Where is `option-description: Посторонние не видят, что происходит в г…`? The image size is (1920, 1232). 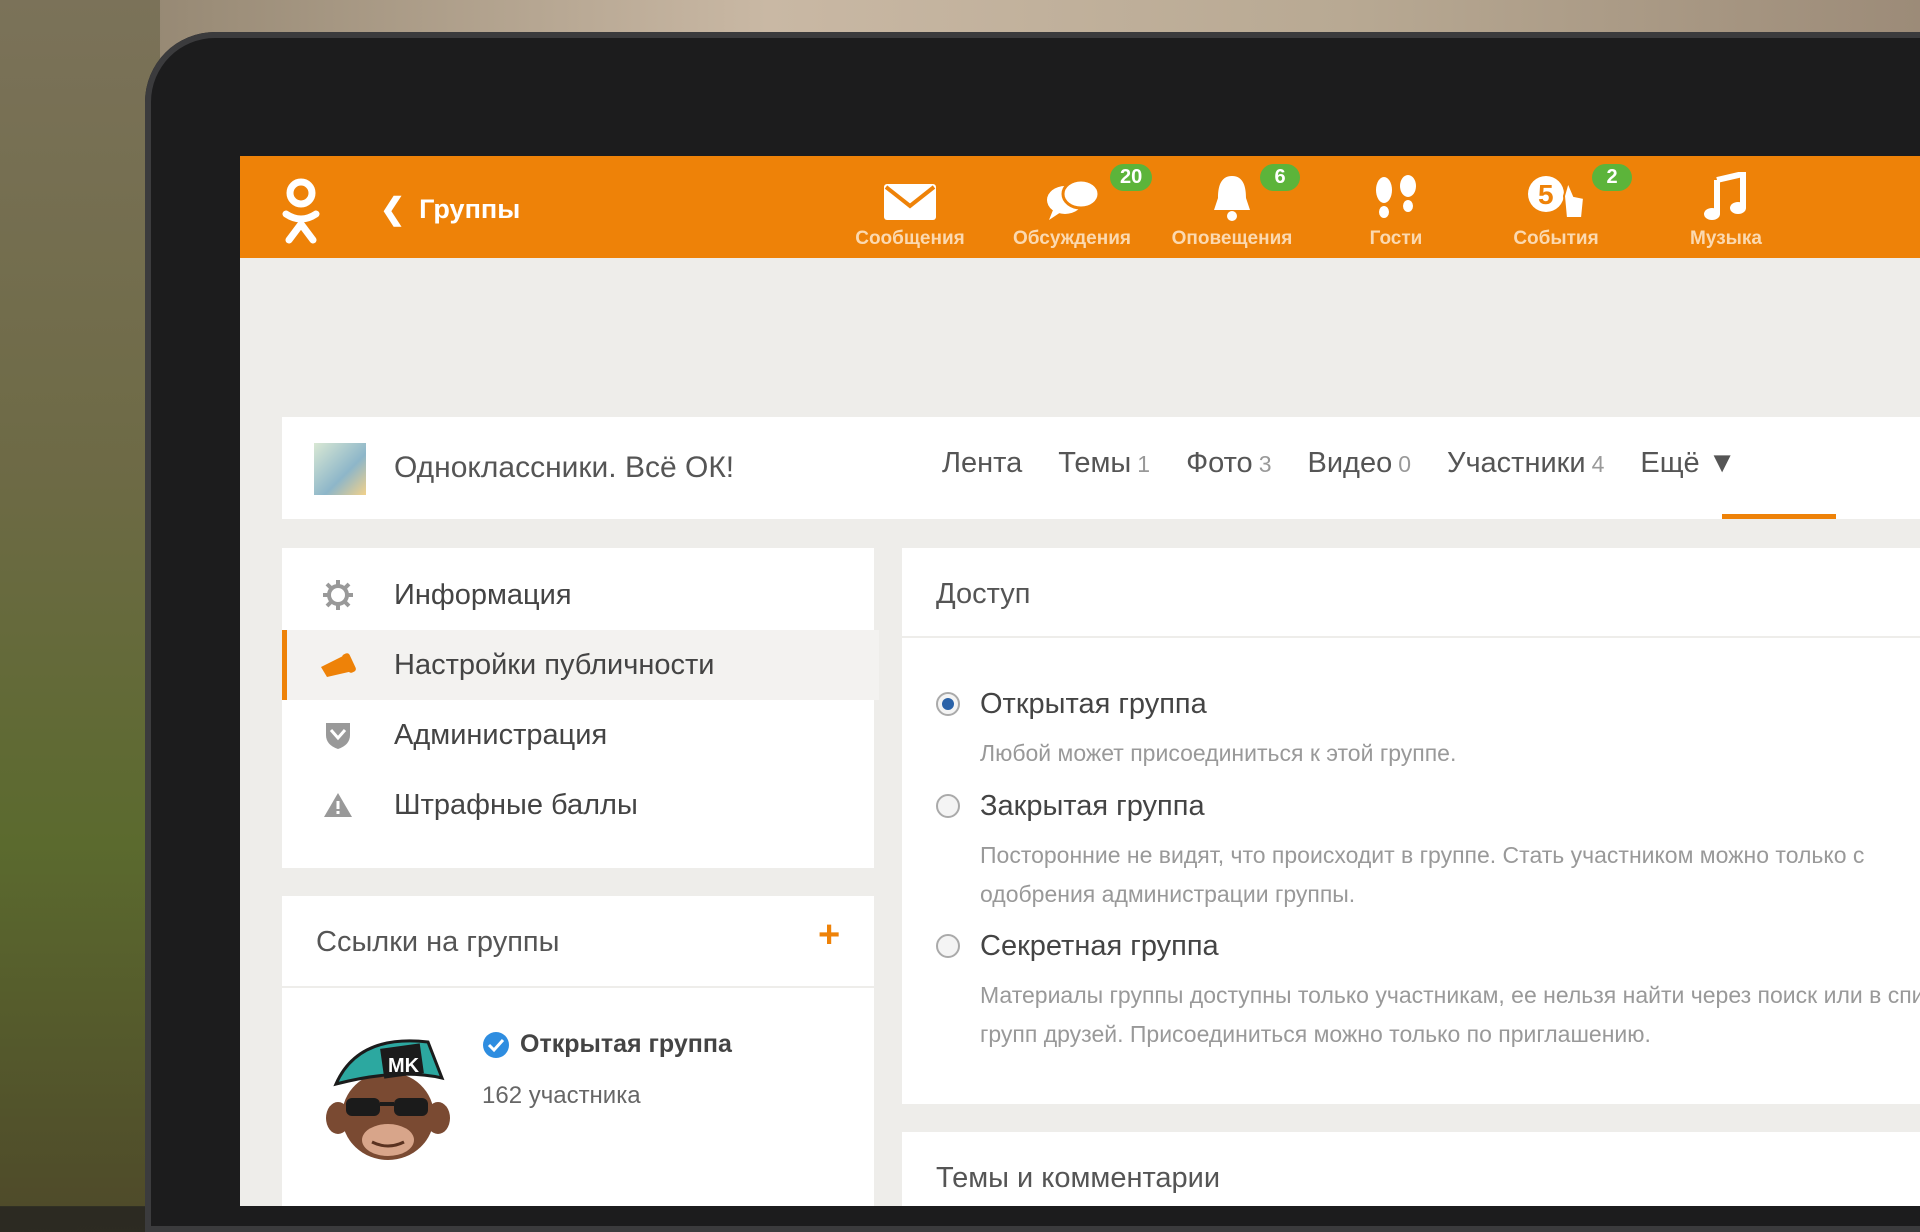
option-description: Посторонние не видят, что происходит в г… is located at coordinates (1422, 874).